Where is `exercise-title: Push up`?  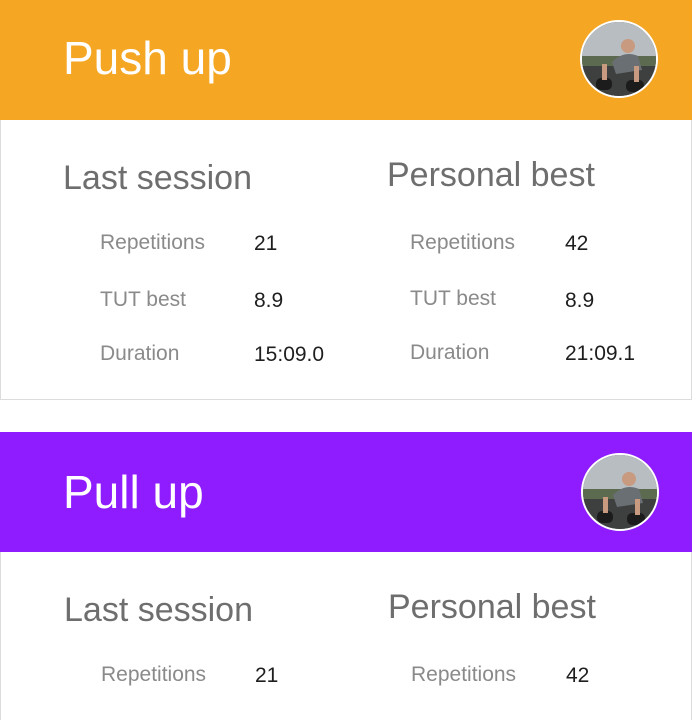 exercise-title: Push up is located at coordinates (147, 58).